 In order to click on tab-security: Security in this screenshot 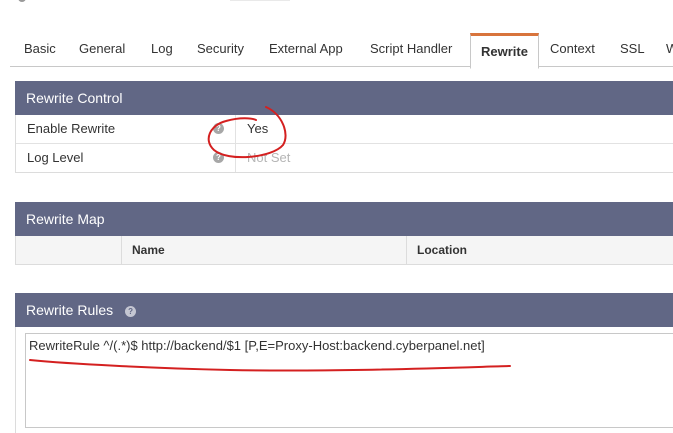, I will do `click(220, 49)`.